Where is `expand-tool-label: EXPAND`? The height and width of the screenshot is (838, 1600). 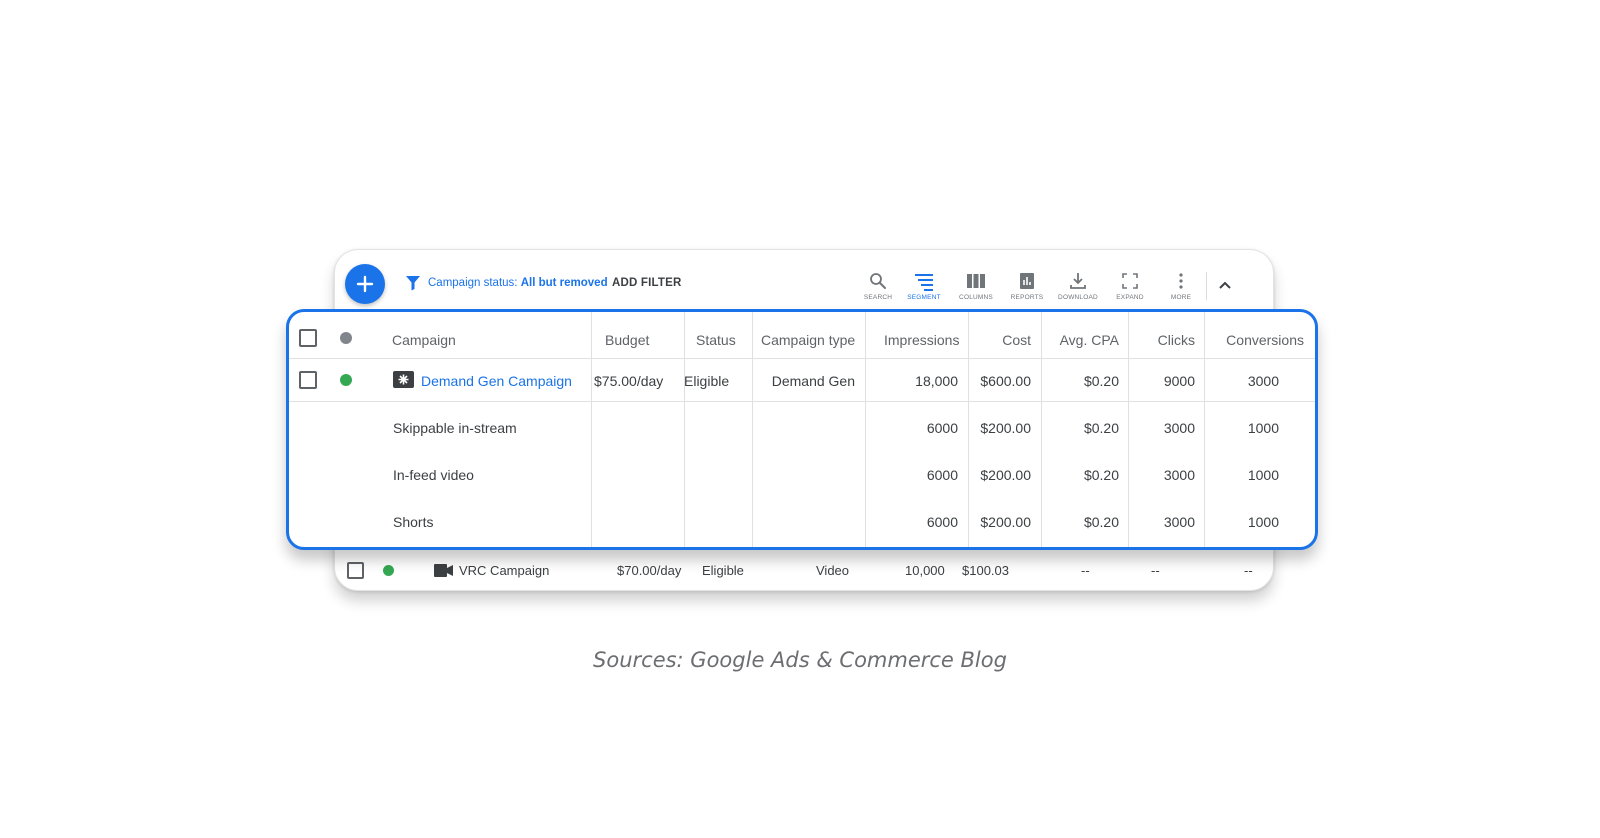 expand-tool-label: EXPAND is located at coordinates (1130, 297).